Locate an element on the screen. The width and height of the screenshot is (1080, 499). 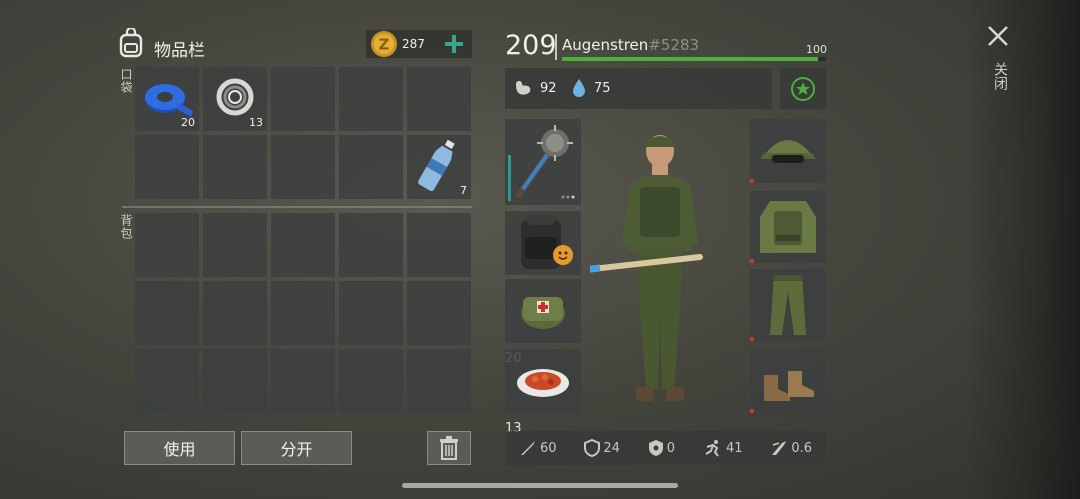
trash-button is located at coordinates (449, 448).